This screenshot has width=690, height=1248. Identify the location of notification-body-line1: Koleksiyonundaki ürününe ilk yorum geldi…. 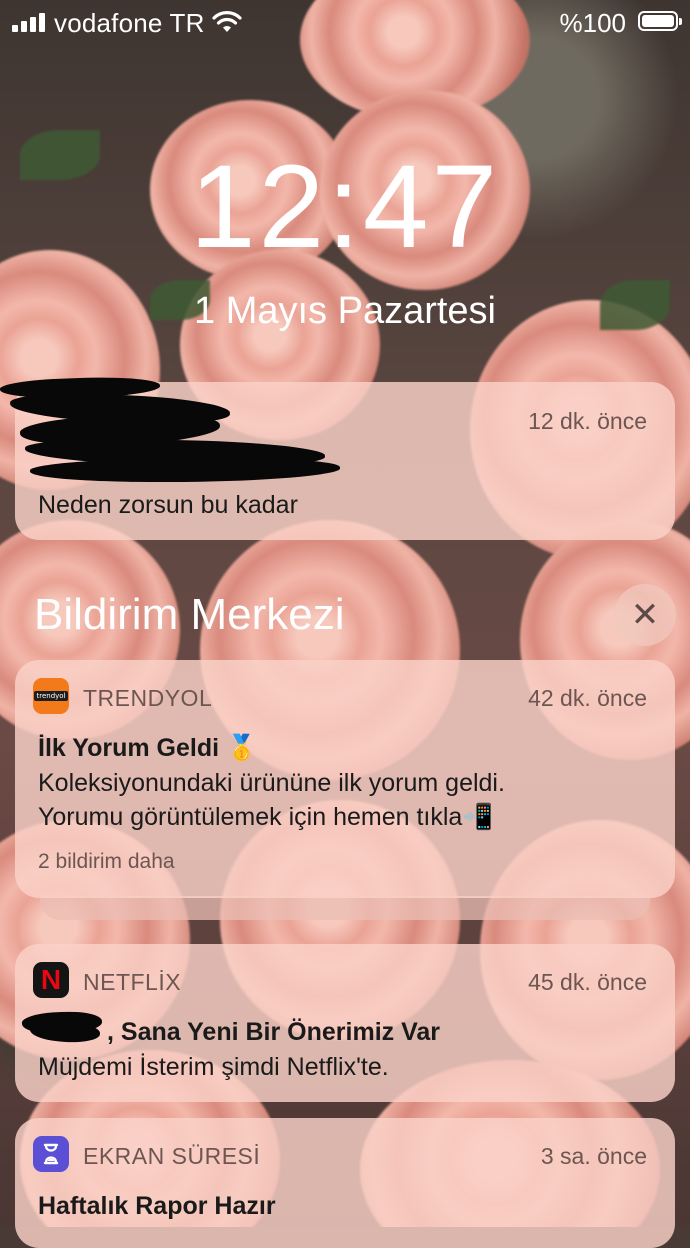
(271, 783).